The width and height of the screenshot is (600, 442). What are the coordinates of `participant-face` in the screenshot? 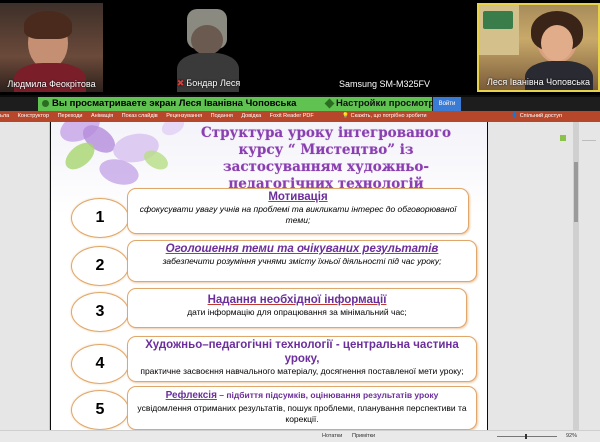 It's located at (207, 40).